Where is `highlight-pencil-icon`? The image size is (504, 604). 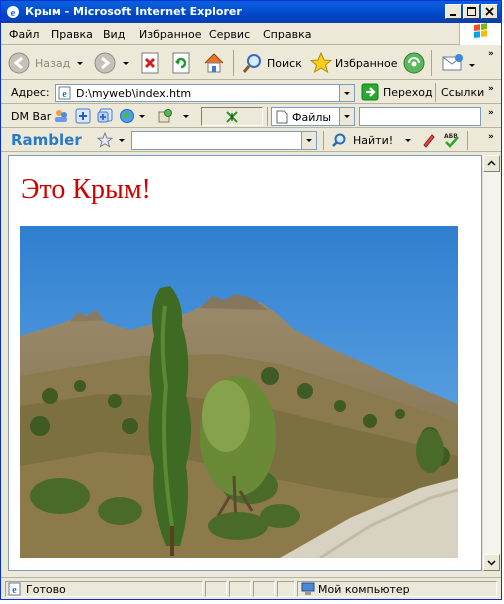
highlight-pencil-icon is located at coordinates (429, 140).